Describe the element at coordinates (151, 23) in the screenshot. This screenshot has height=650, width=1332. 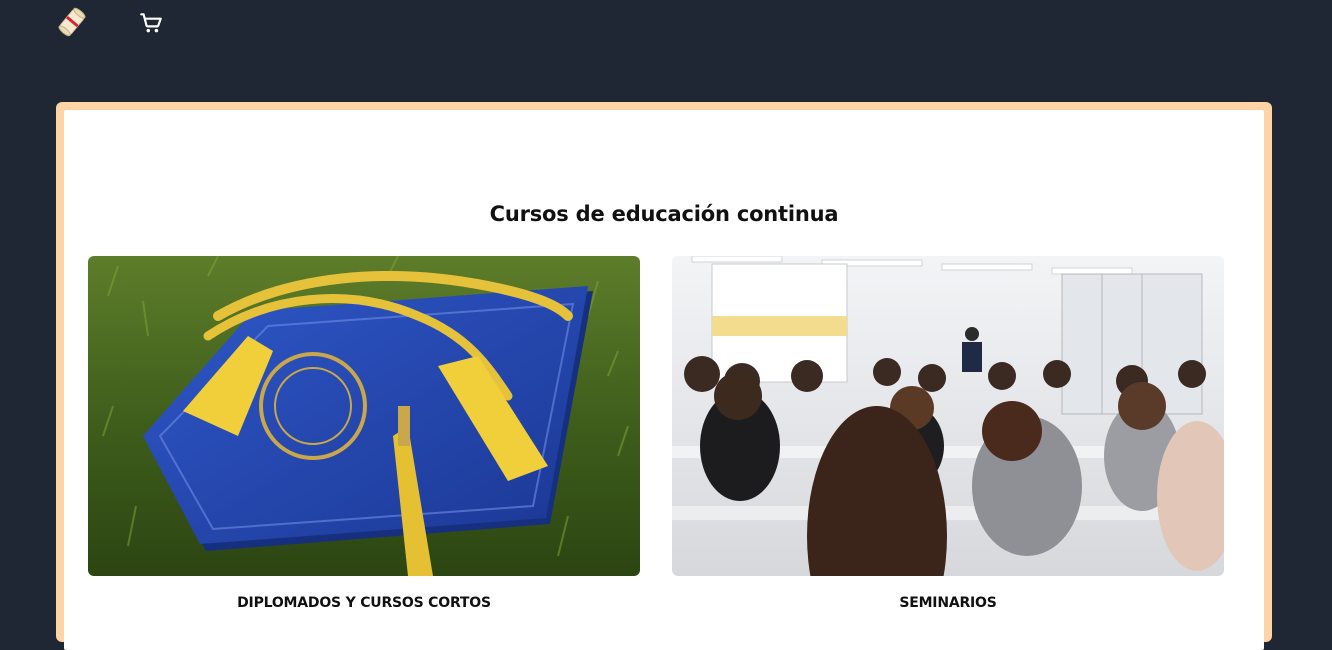
I see `shopping-cart-icon` at that location.